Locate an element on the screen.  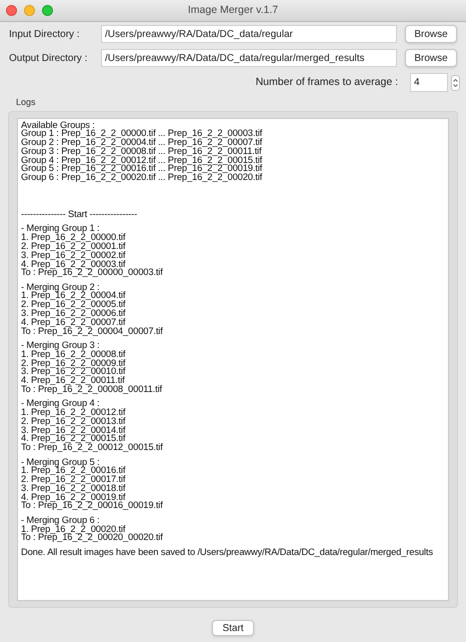
log-line: 1. Prep_16_2_2_00016.tif is located at coordinates (73, 471).